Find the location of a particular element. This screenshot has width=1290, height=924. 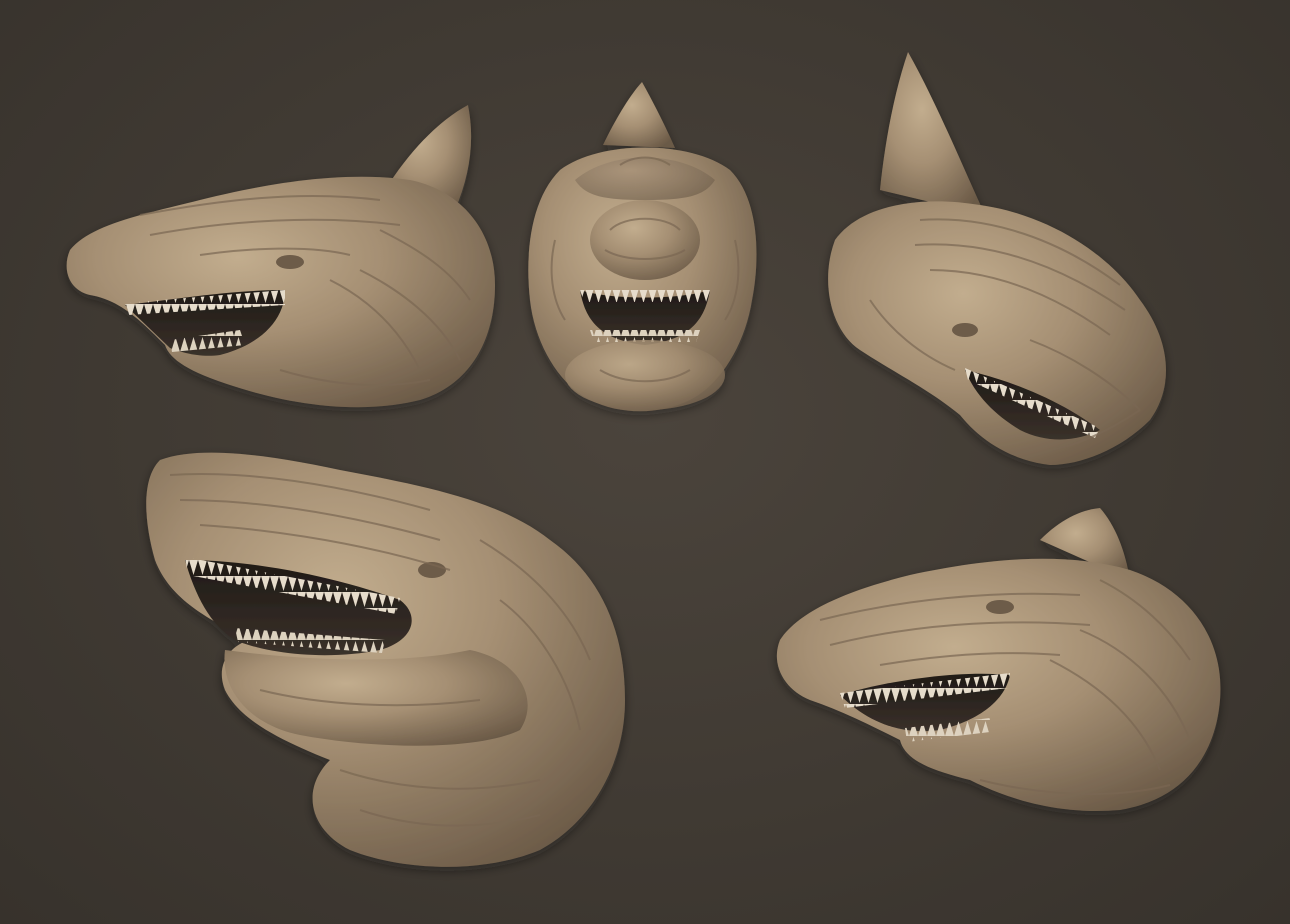

side-view-right-tilted is located at coordinates (998, 659).